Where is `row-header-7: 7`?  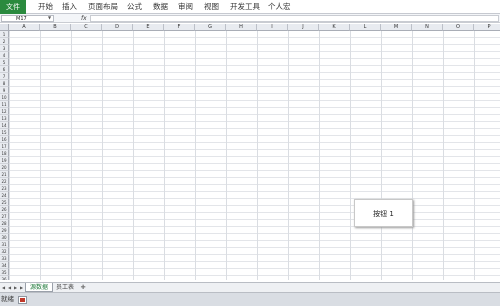 row-header-7: 7 is located at coordinates (4, 76).